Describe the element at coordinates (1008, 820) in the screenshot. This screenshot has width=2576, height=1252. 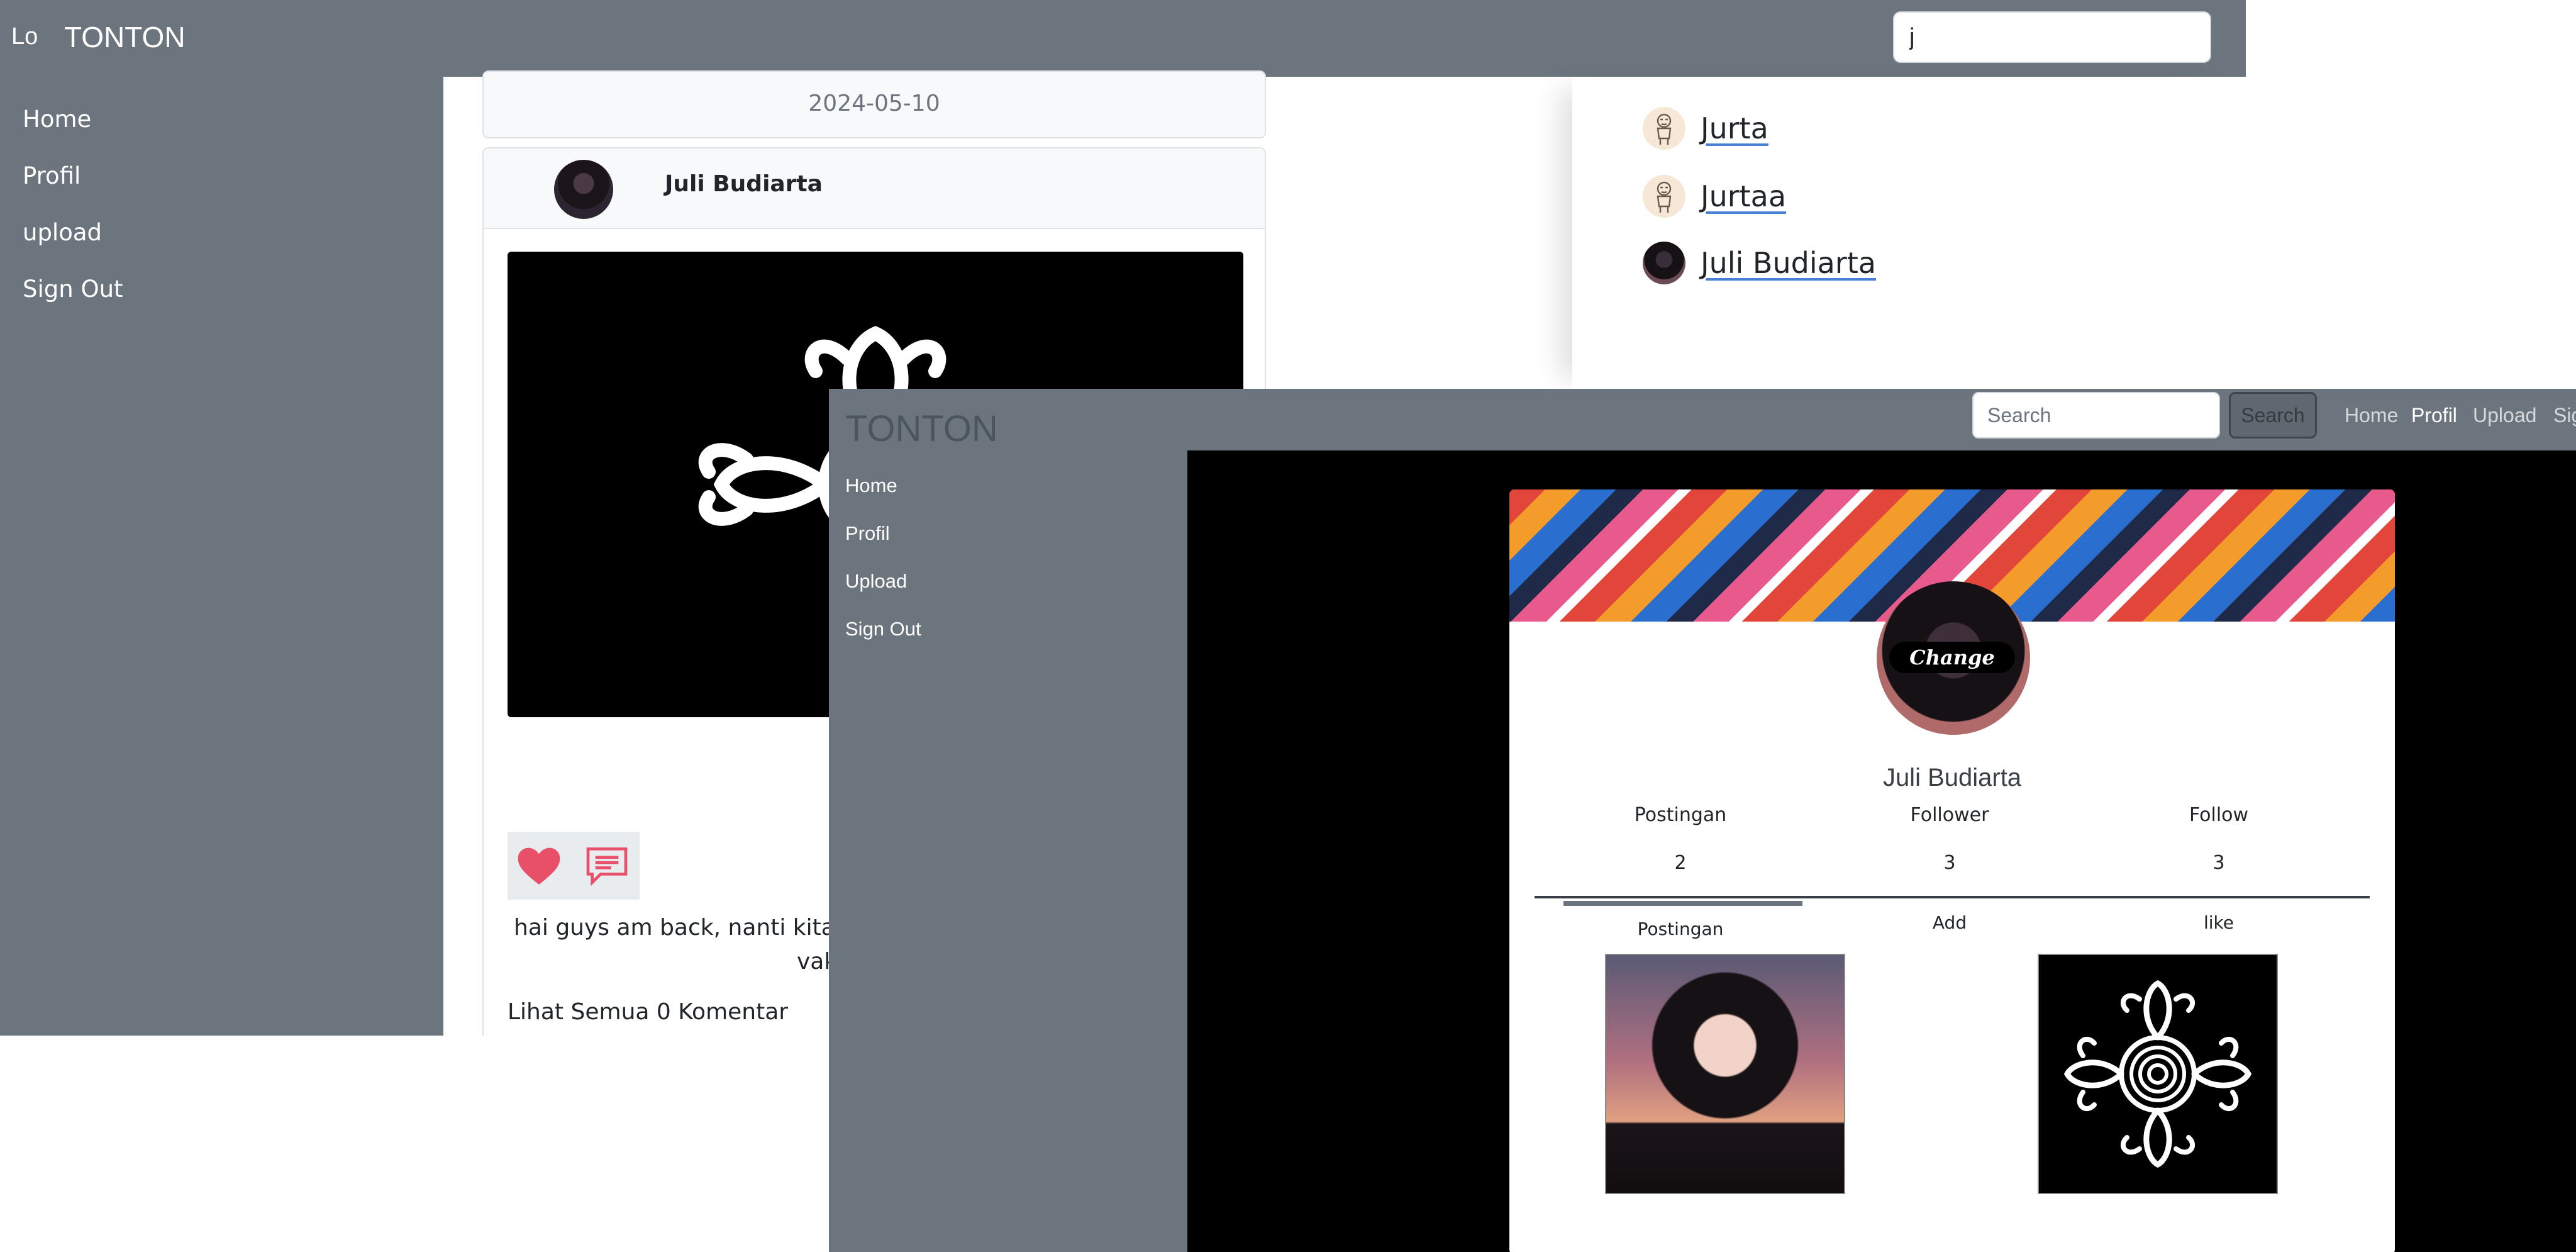
I see `sidebar: TONTON Home Profil Upload Sign Out` at that location.